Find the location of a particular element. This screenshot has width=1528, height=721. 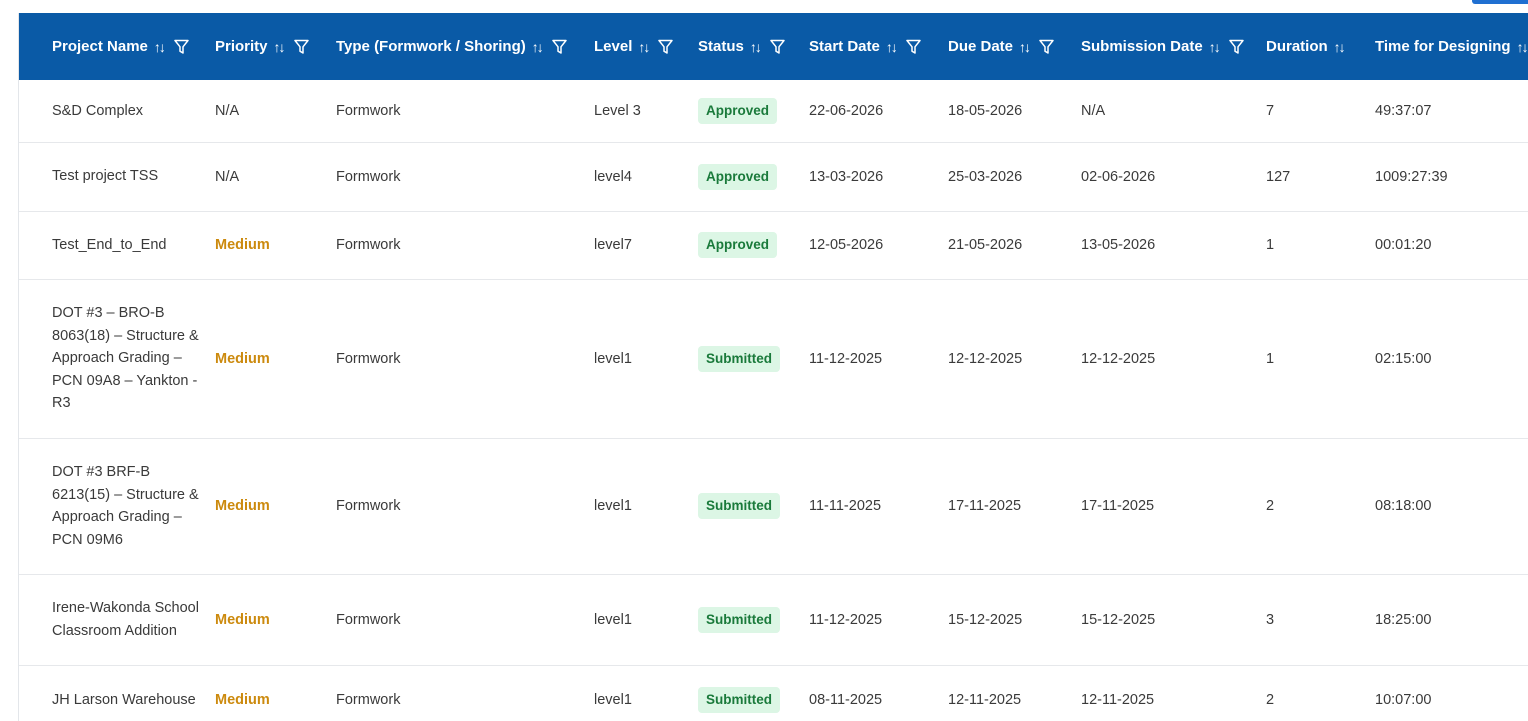

top-right-button-edge is located at coordinates (1500, 2).